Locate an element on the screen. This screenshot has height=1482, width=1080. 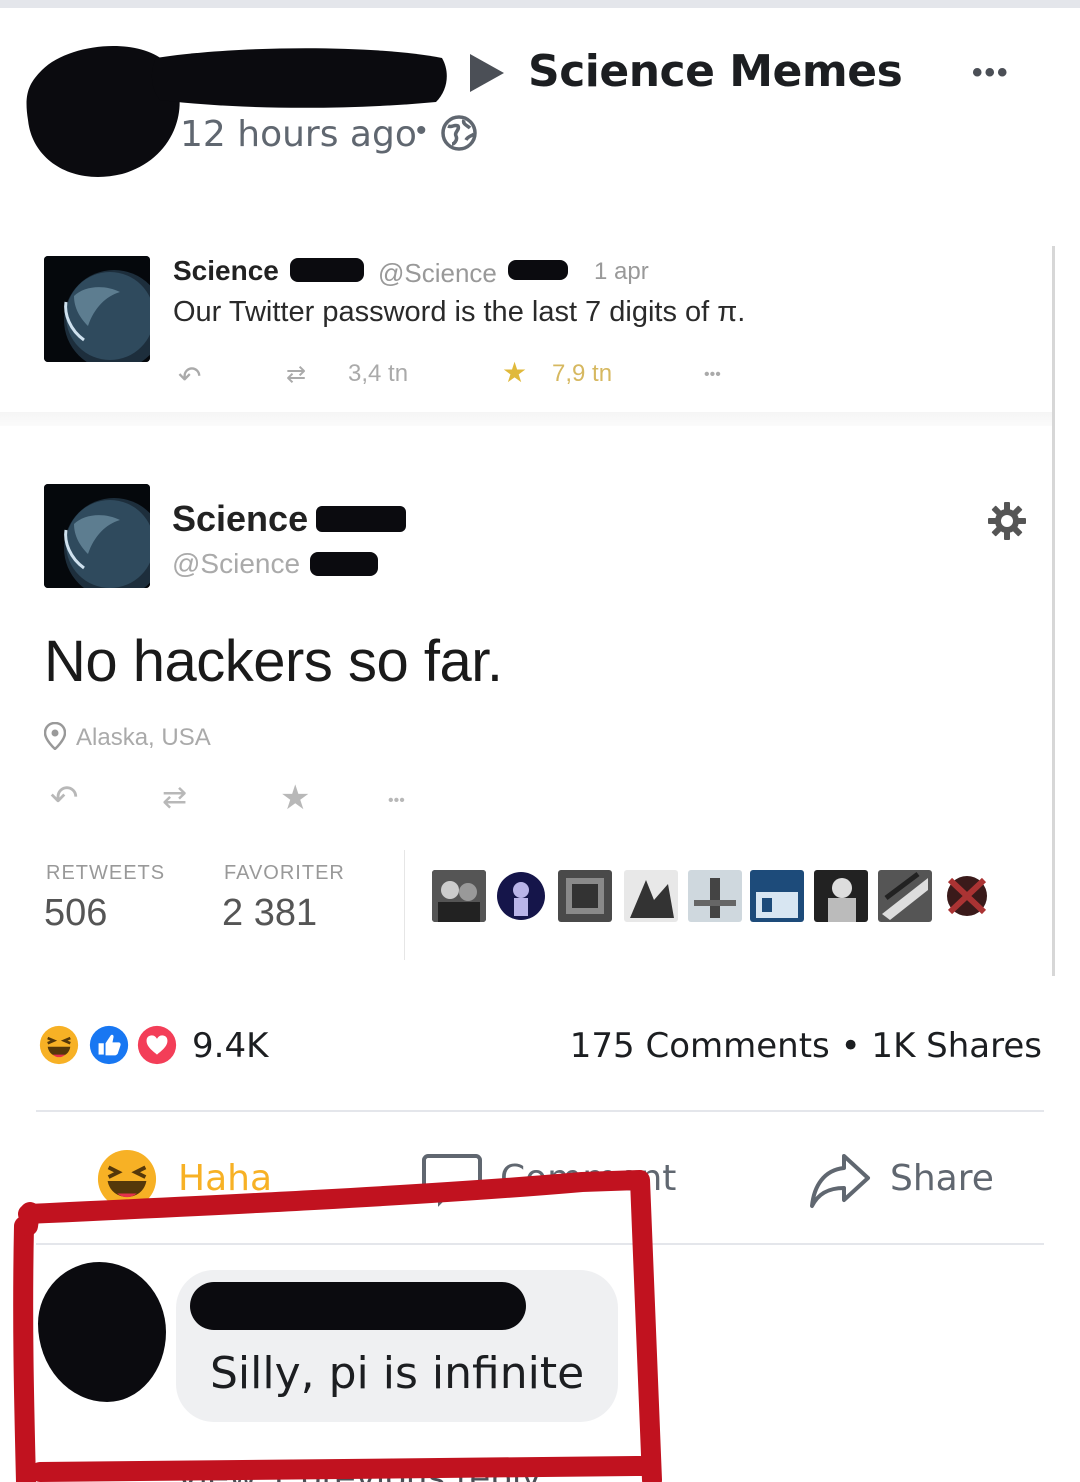
group-name-link: Science Memes is located at coordinates (715, 71).